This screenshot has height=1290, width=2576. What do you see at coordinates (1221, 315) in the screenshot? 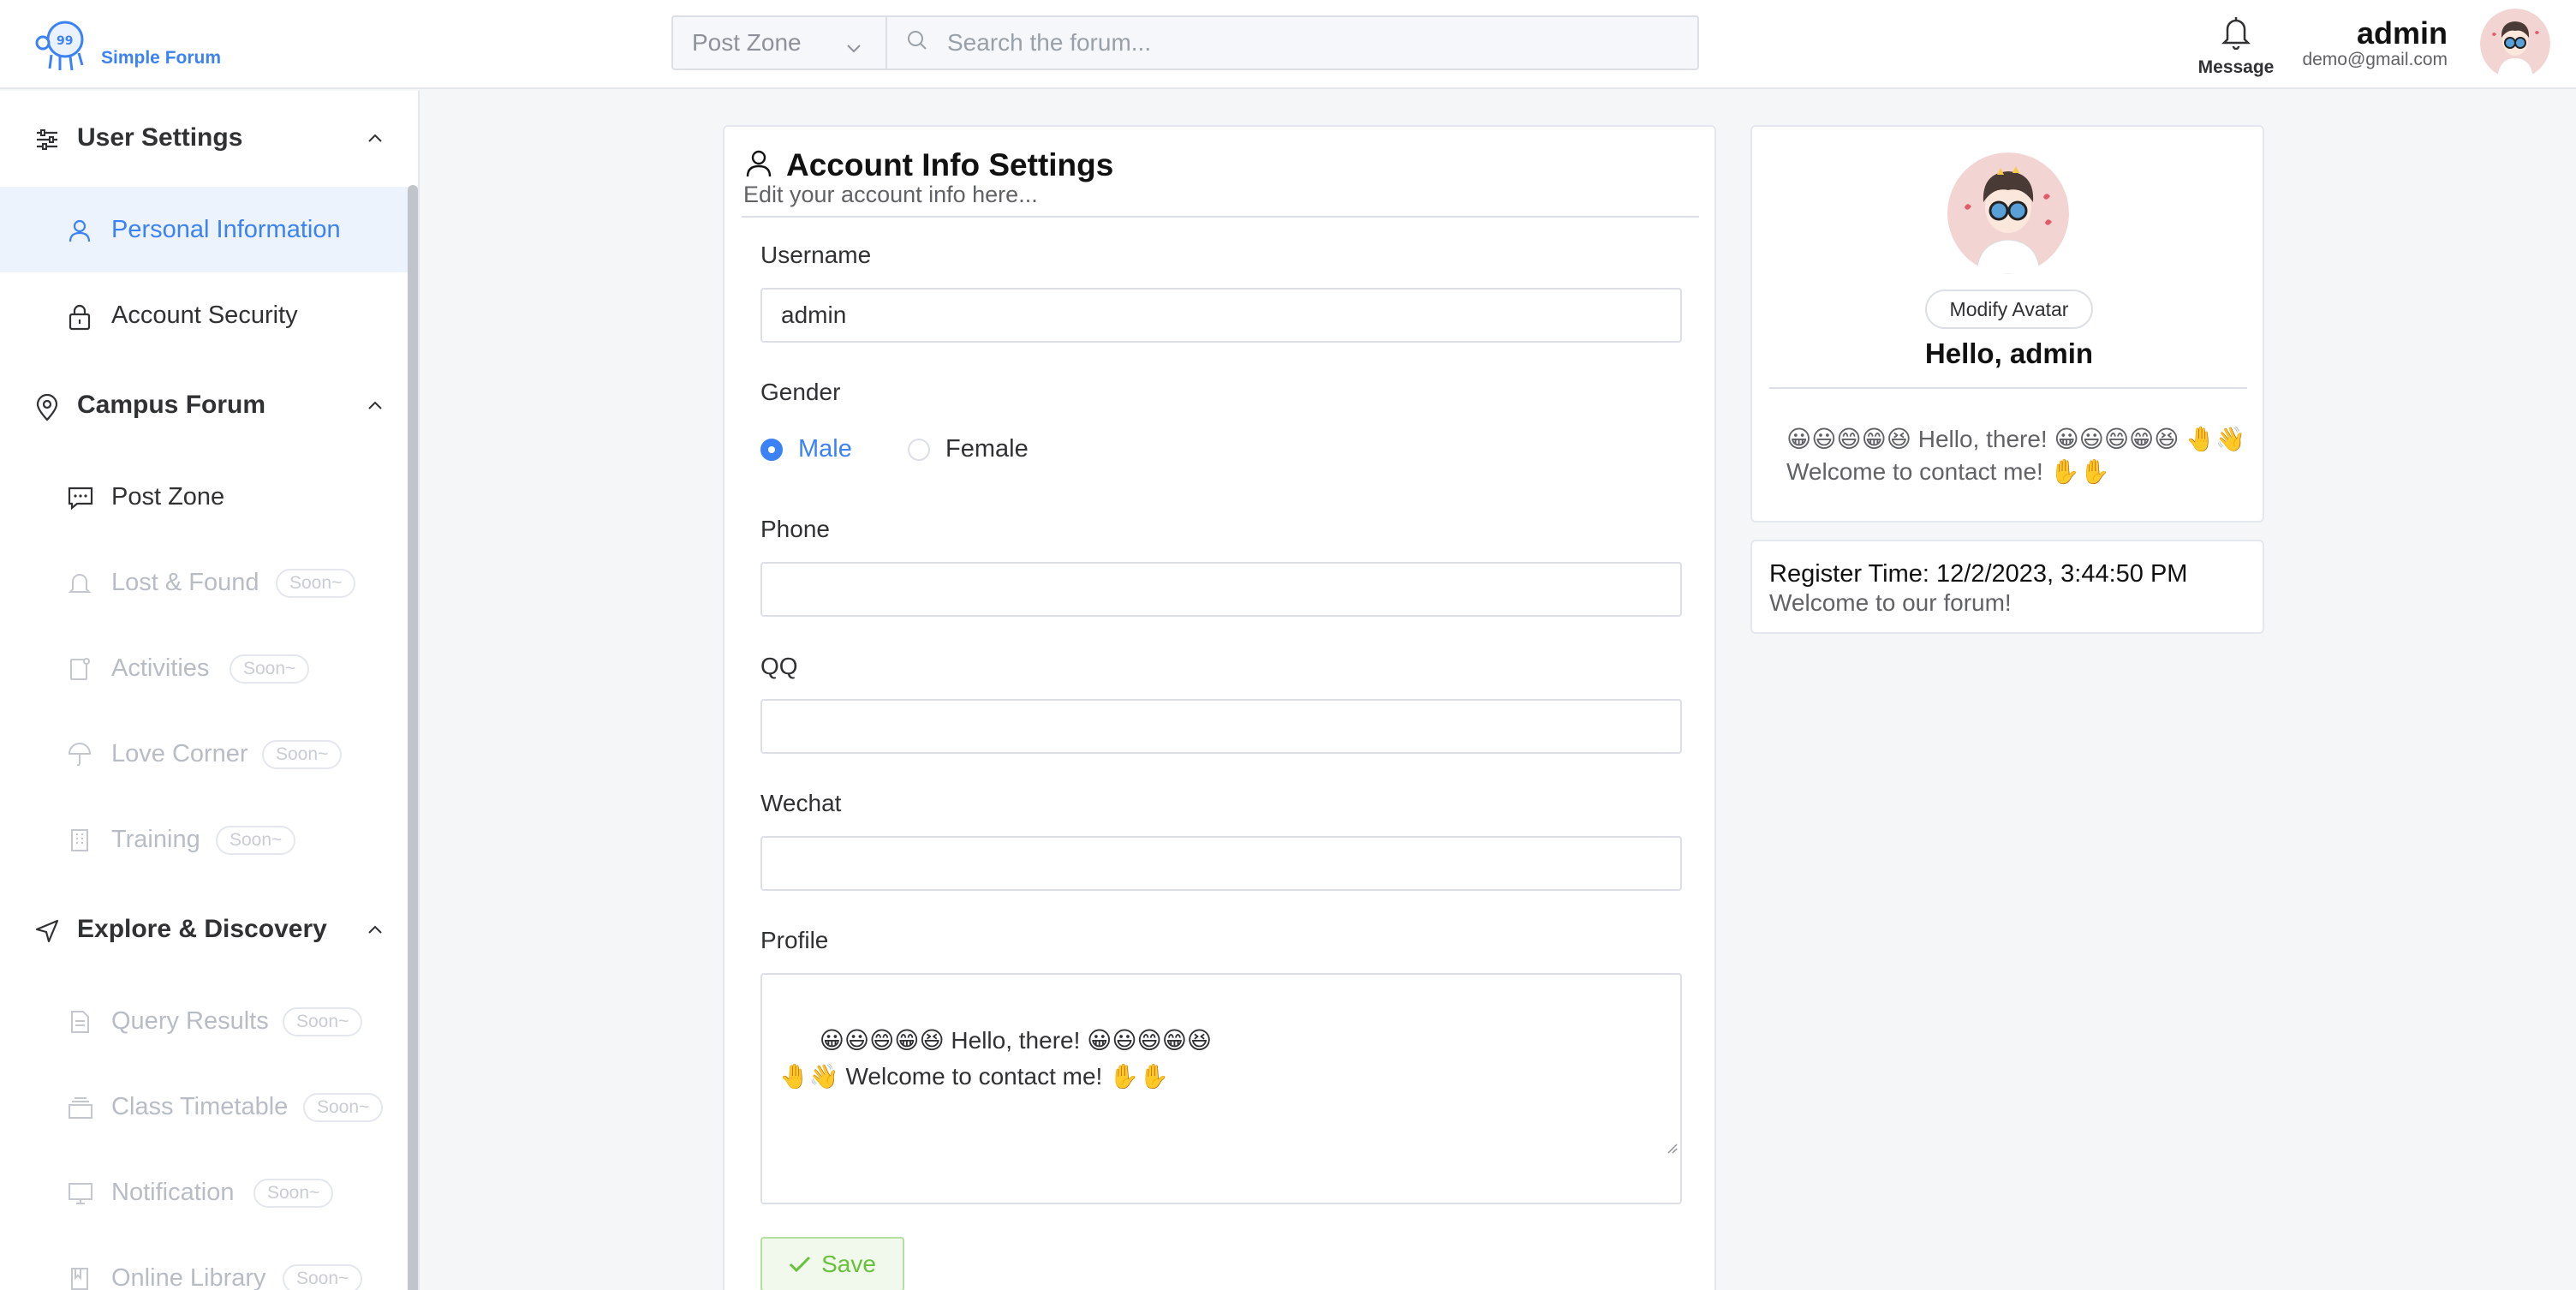
I see `username-field: admin` at bounding box center [1221, 315].